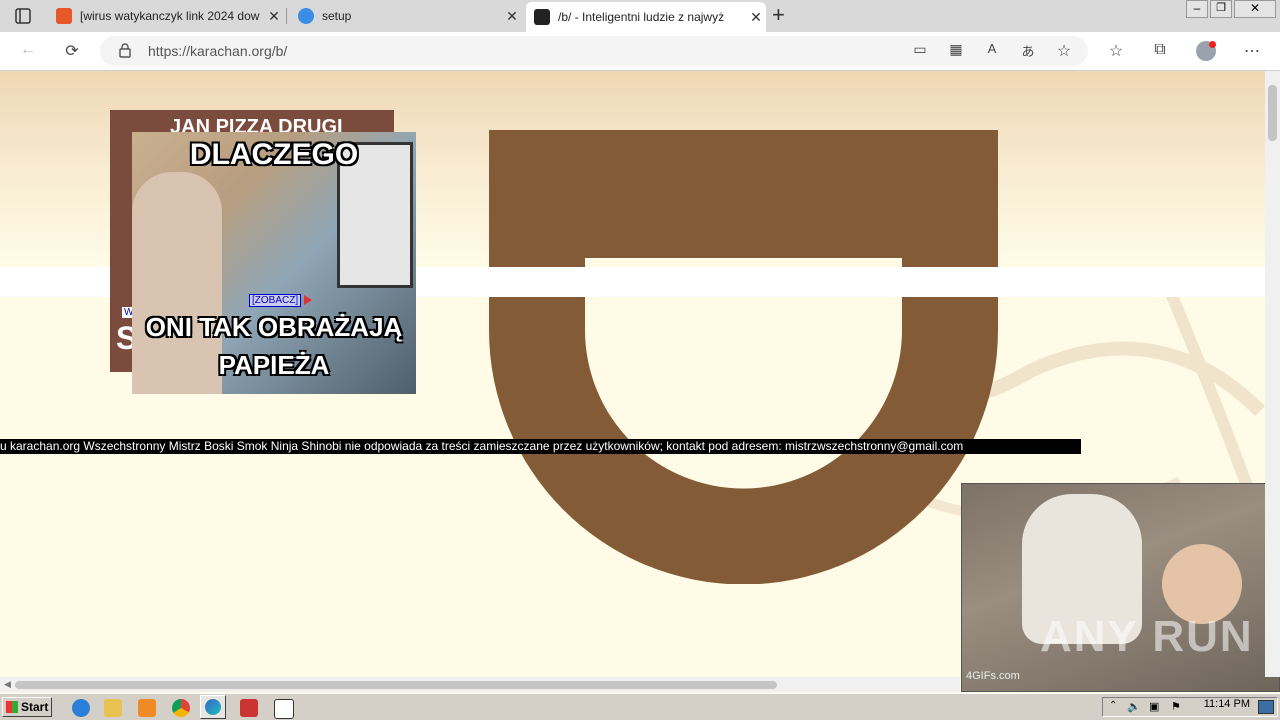 The width and height of the screenshot is (1280, 720). I want to click on back-icon: ←, so click(28, 50).